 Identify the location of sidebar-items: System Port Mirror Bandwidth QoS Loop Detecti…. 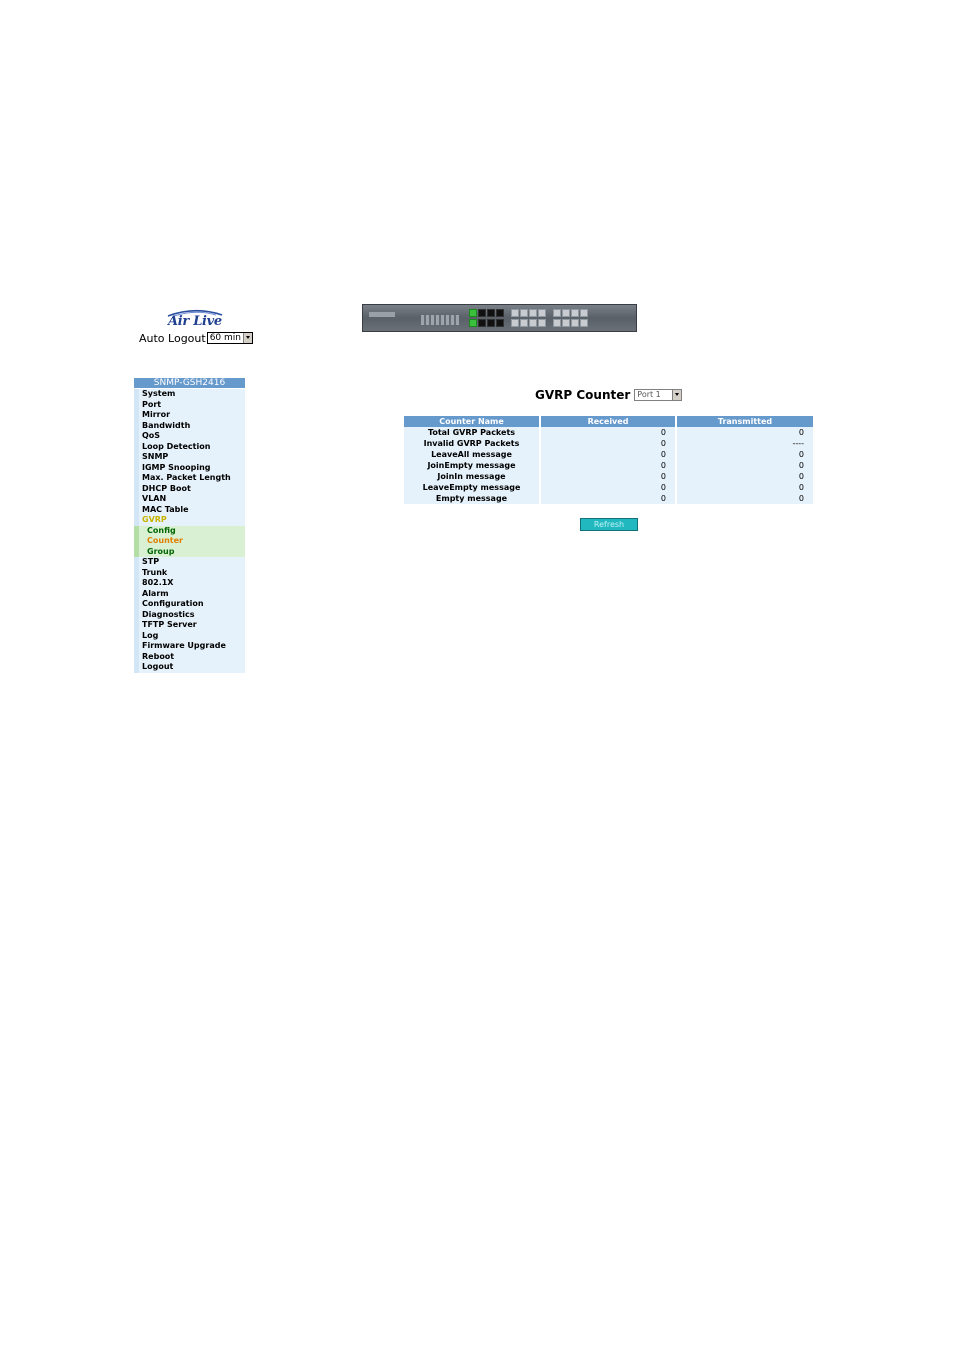
(189, 531).